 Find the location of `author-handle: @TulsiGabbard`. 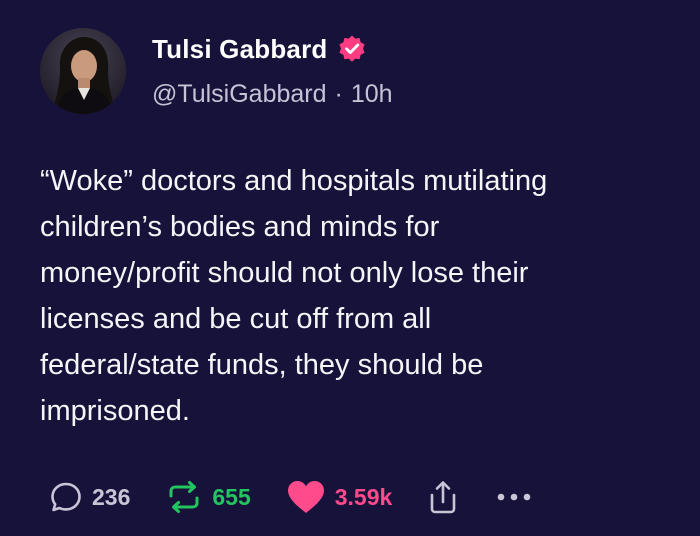

author-handle: @TulsiGabbard is located at coordinates (239, 94).